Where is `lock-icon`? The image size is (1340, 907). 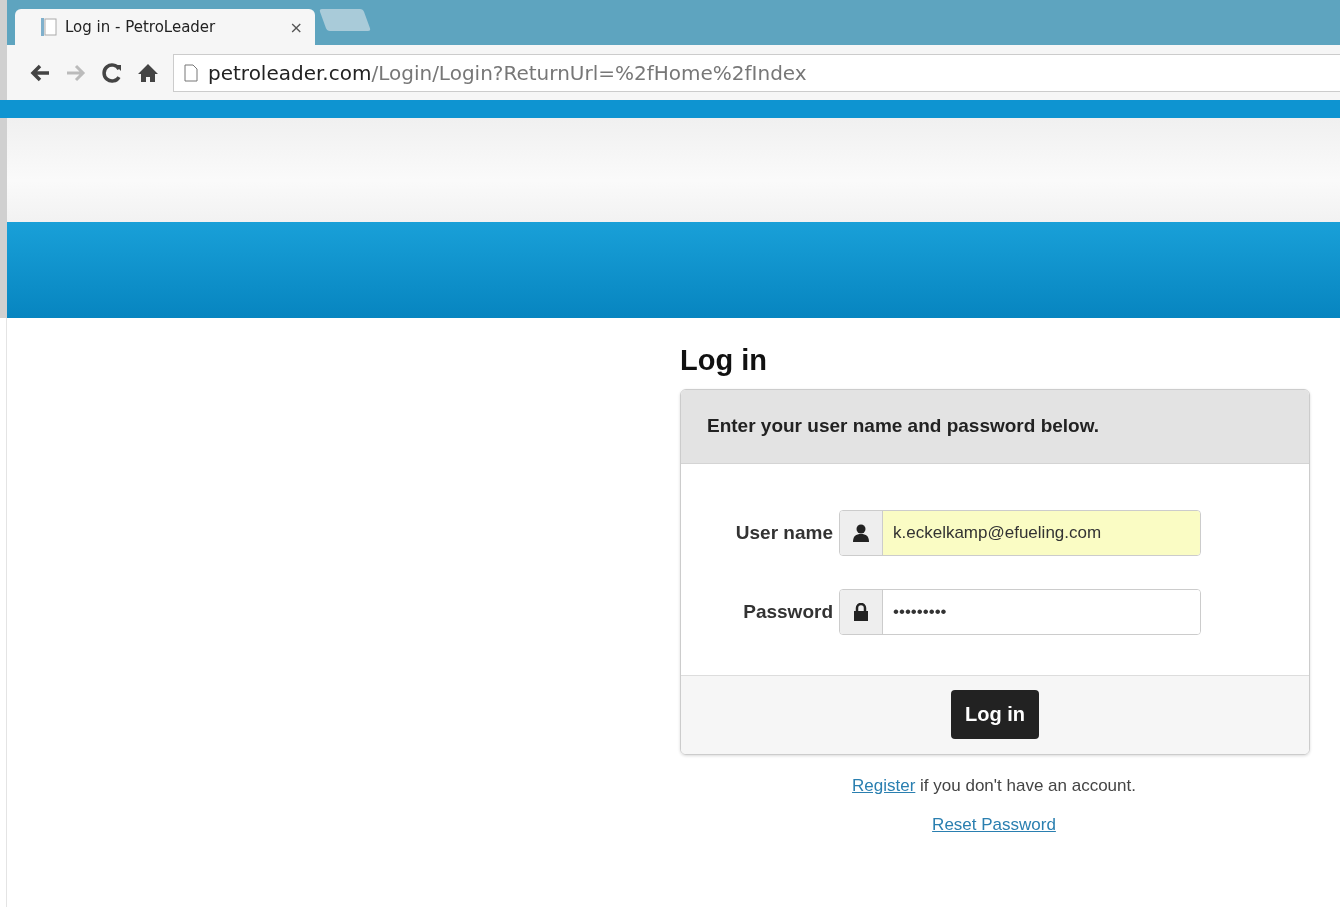 lock-icon is located at coordinates (861, 612).